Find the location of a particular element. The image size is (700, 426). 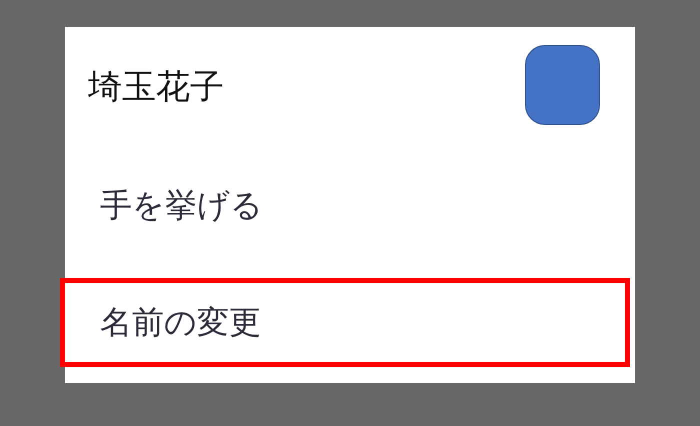

user-name: 埼玉花子 is located at coordinates (156, 87).